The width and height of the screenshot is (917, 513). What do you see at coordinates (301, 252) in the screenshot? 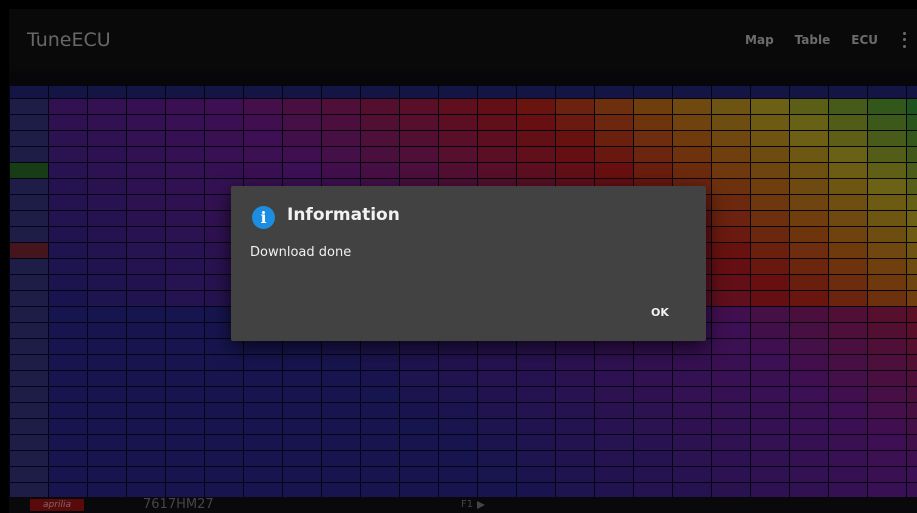
I see `dialog-message: Download done` at bounding box center [301, 252].